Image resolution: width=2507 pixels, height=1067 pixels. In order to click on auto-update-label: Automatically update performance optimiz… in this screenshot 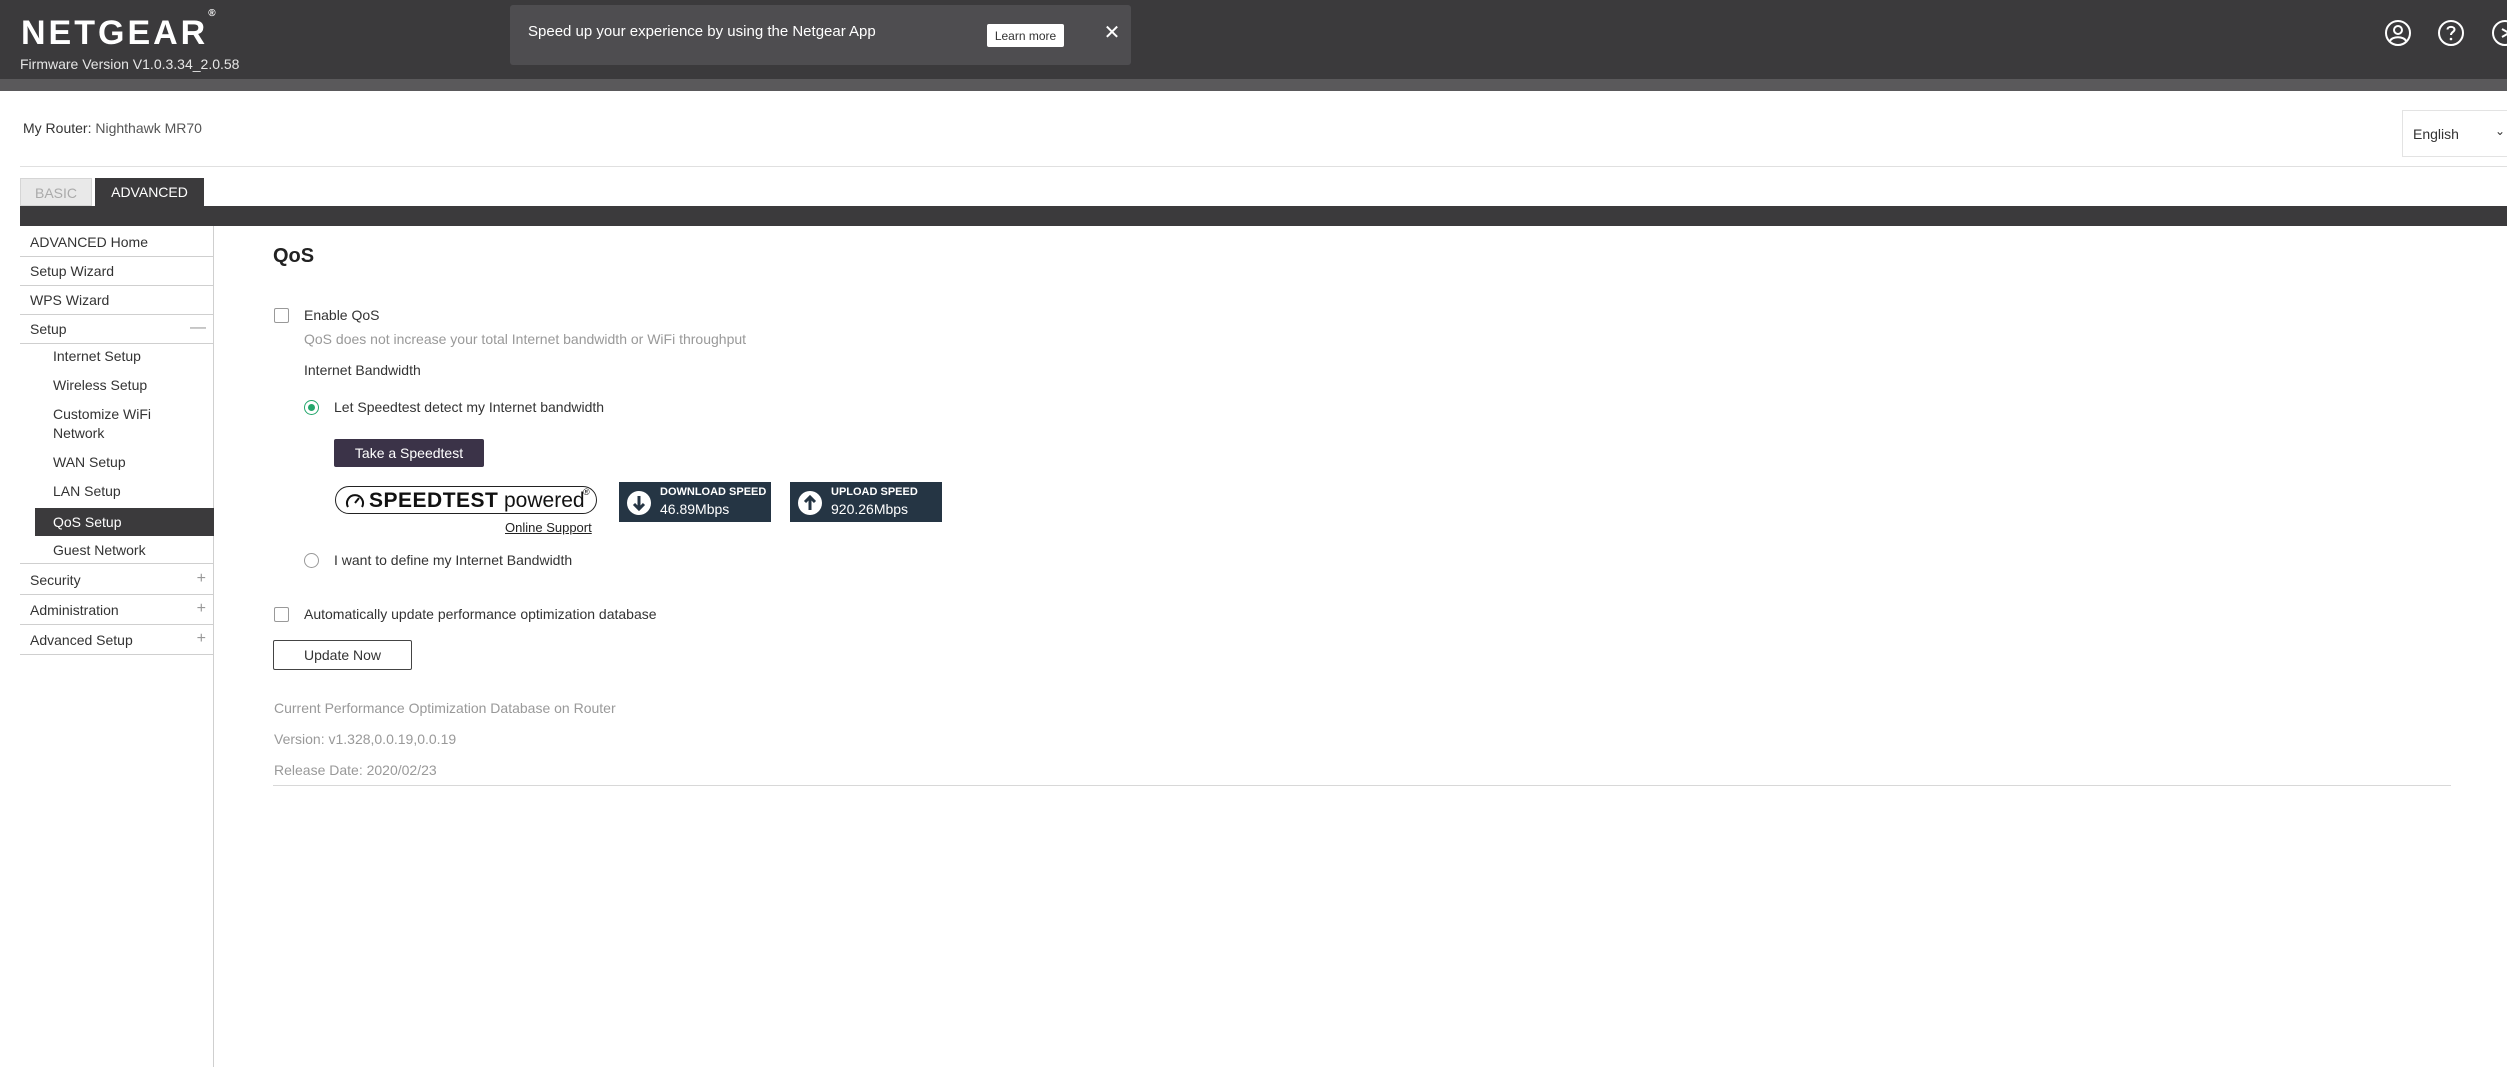, I will do `click(480, 614)`.